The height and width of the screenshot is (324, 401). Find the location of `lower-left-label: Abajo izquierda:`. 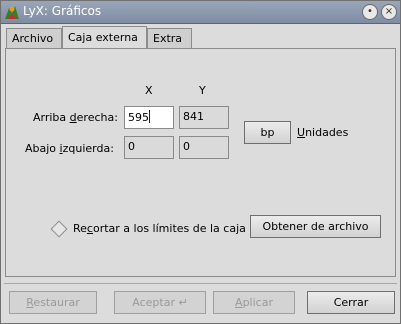

lower-left-label: Abajo izquierda: is located at coordinates (69, 148).